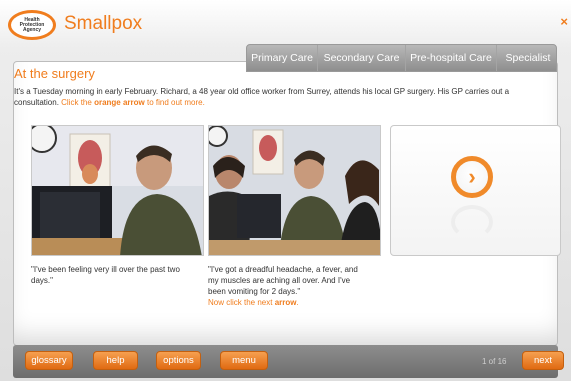 This screenshot has height=381, width=571. I want to click on tab-specialist: Specialist, so click(528, 58).